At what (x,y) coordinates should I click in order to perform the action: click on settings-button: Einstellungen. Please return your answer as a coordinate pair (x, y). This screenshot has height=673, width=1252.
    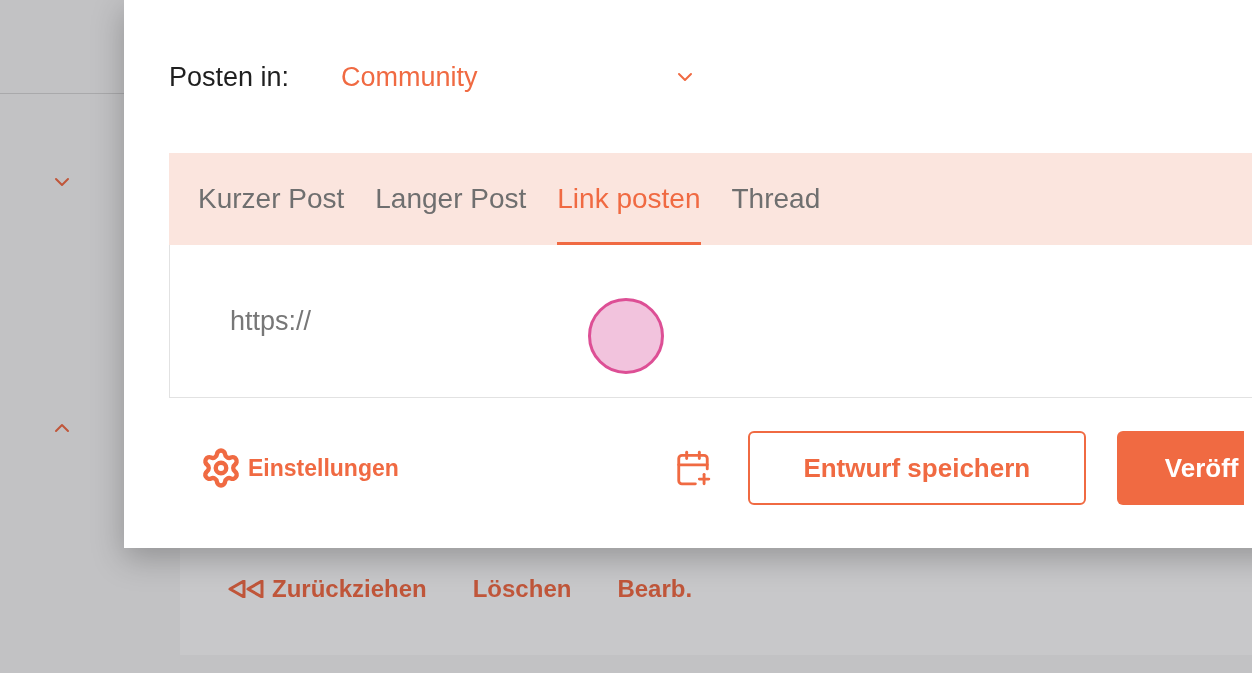
    Looking at the image, I should click on (299, 468).